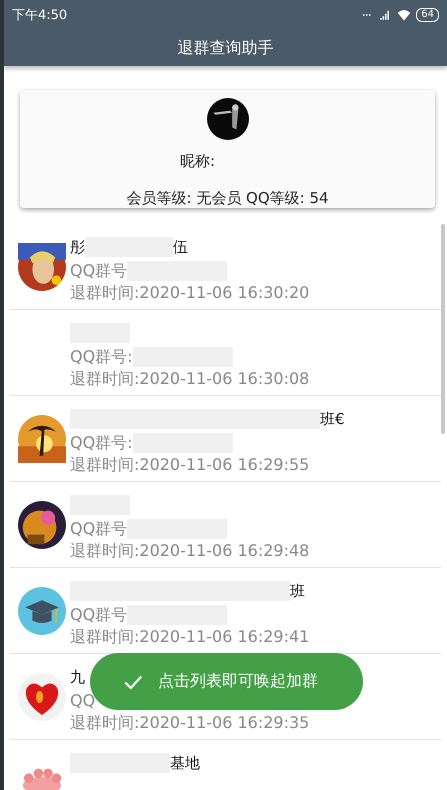  I want to click on group-row: 班 QQ群号 退群时间:2020-11-06 16:29:41, so click(225, 611).